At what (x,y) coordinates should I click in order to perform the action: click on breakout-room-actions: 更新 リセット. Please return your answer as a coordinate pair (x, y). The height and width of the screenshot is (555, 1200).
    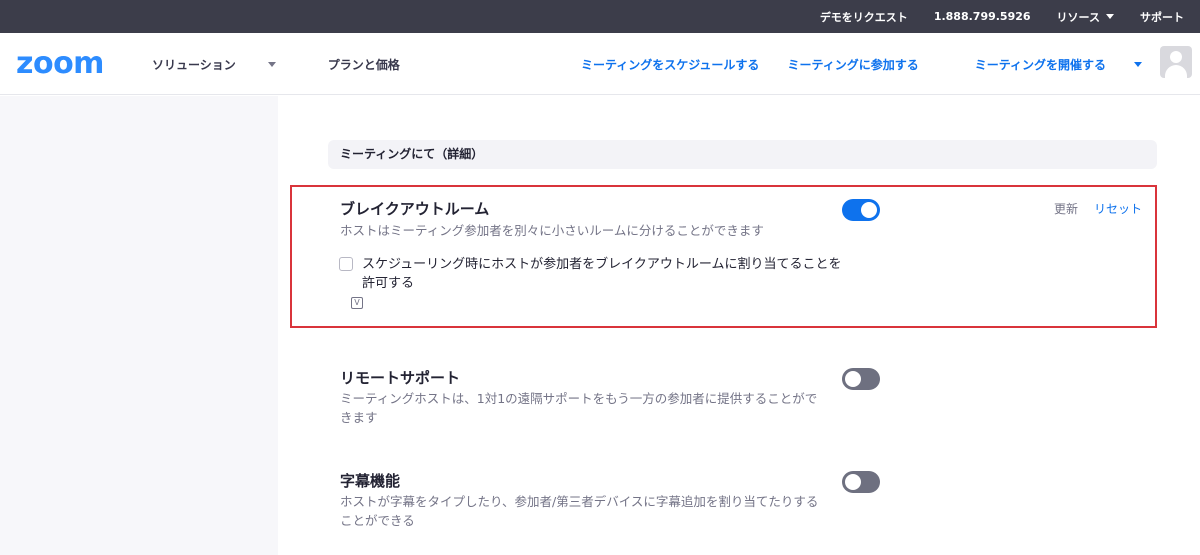
    Looking at the image, I should click on (1090, 208).